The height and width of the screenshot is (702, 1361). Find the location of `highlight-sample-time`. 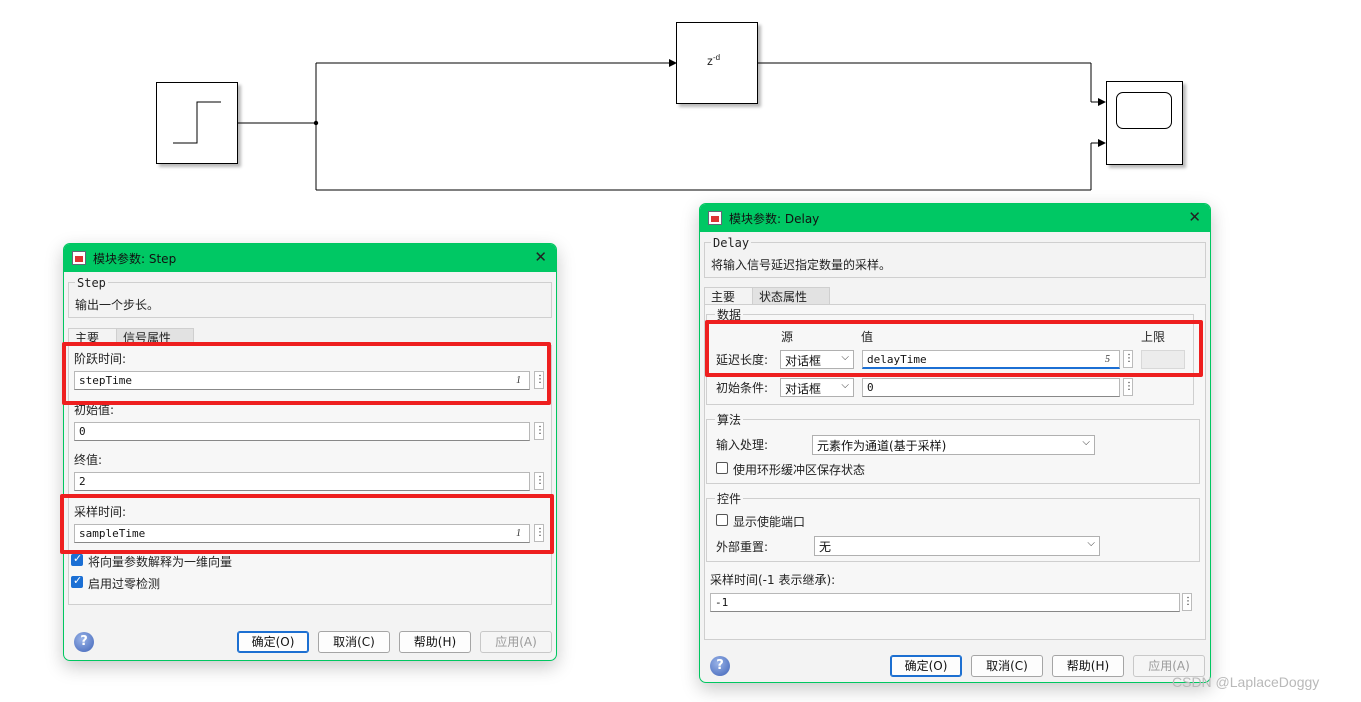

highlight-sample-time is located at coordinates (307, 524).